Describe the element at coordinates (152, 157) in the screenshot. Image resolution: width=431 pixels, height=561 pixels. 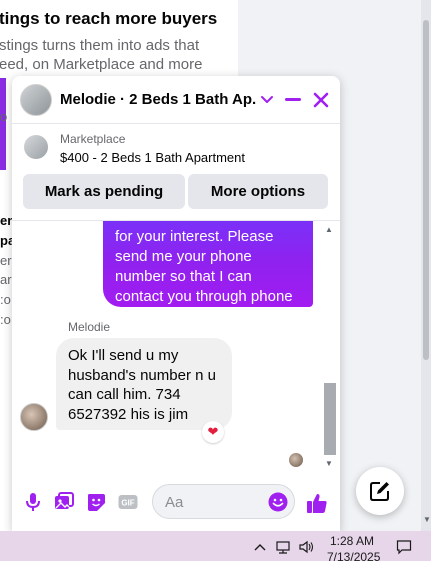
I see `listing-price-title: $400 - 2 Beds 1 Bath Apartment` at that location.